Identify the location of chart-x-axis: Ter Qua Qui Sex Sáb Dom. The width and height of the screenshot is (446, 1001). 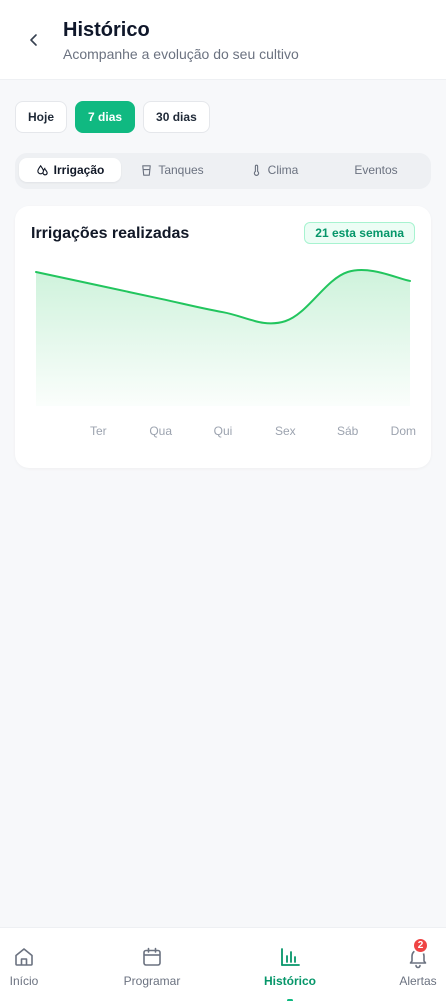
(253, 431).